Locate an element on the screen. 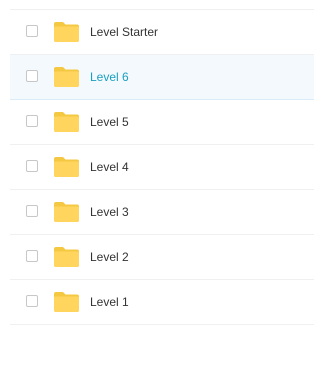  list-item-level-4: Level 4 is located at coordinates (162, 167).